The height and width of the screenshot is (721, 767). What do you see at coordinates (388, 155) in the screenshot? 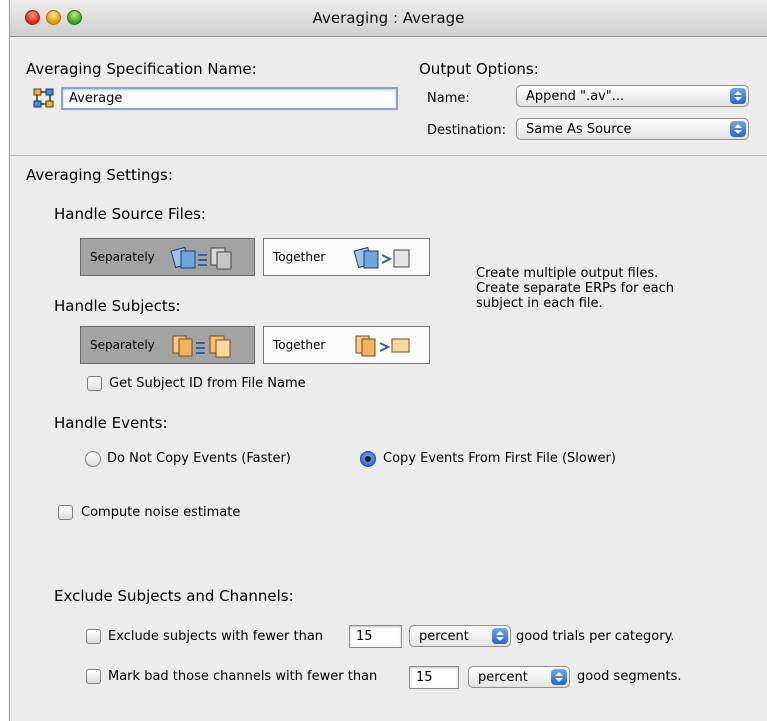
I see `section-divider` at bounding box center [388, 155].